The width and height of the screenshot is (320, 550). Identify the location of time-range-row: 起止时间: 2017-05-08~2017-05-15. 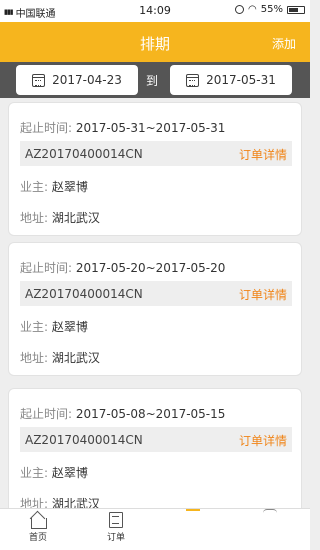
(122, 413).